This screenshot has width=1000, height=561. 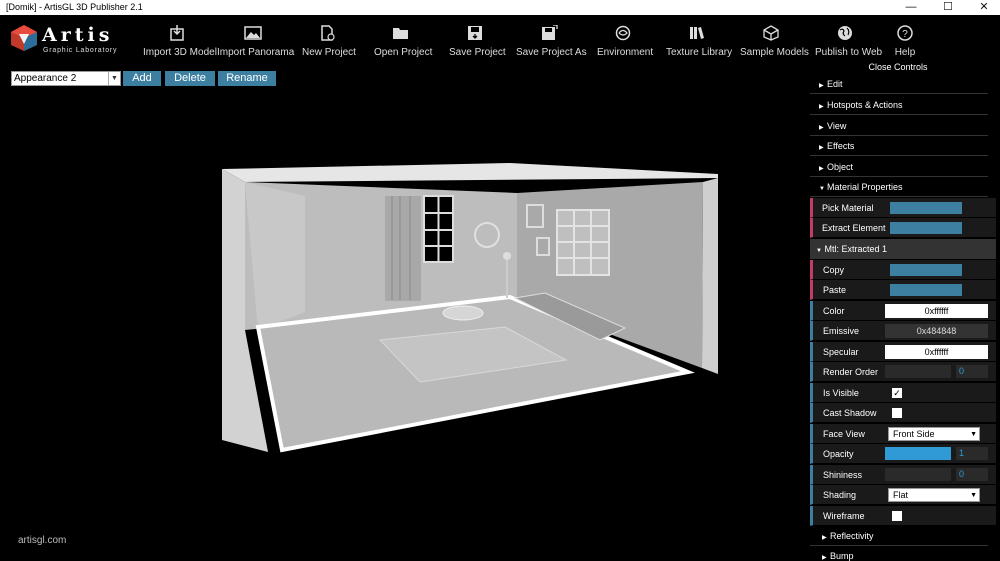 I want to click on sample-models-button: Sample Models, so click(x=774, y=40).